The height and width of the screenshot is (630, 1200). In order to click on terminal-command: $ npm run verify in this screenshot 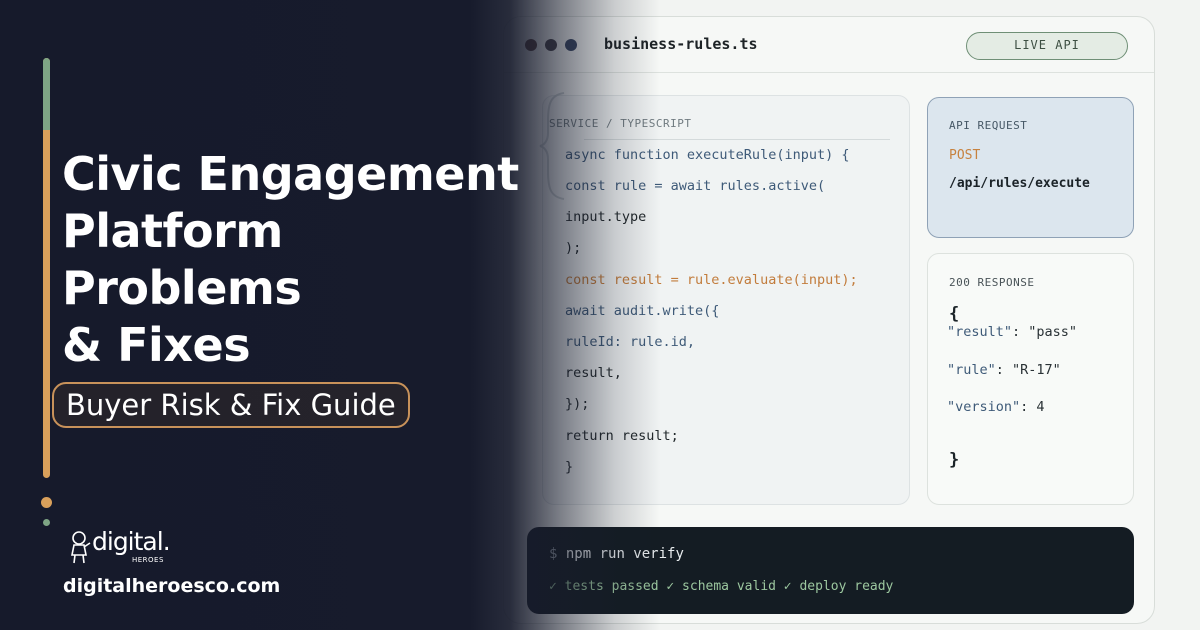, I will do `click(616, 554)`.